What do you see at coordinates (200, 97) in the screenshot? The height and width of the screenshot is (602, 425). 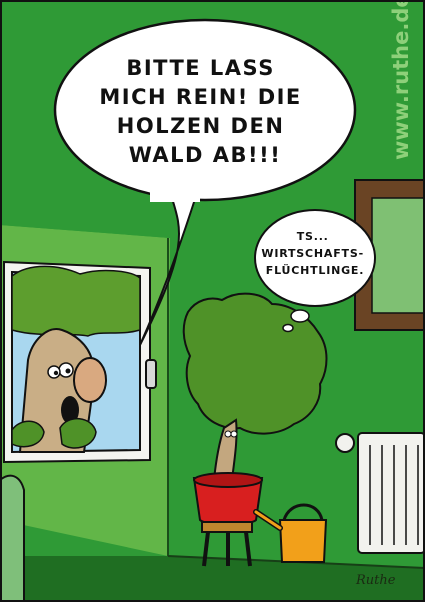 I see `speech-line: MICH REIN! DIE` at bounding box center [200, 97].